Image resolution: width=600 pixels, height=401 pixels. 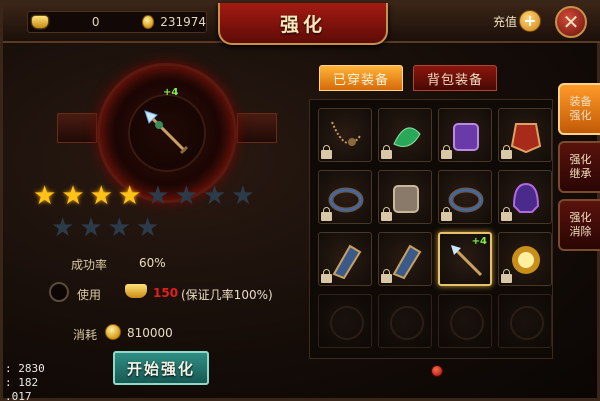 What do you see at coordinates (59, 292) in the screenshot?
I see `use-ingot-checkbox` at bounding box center [59, 292].